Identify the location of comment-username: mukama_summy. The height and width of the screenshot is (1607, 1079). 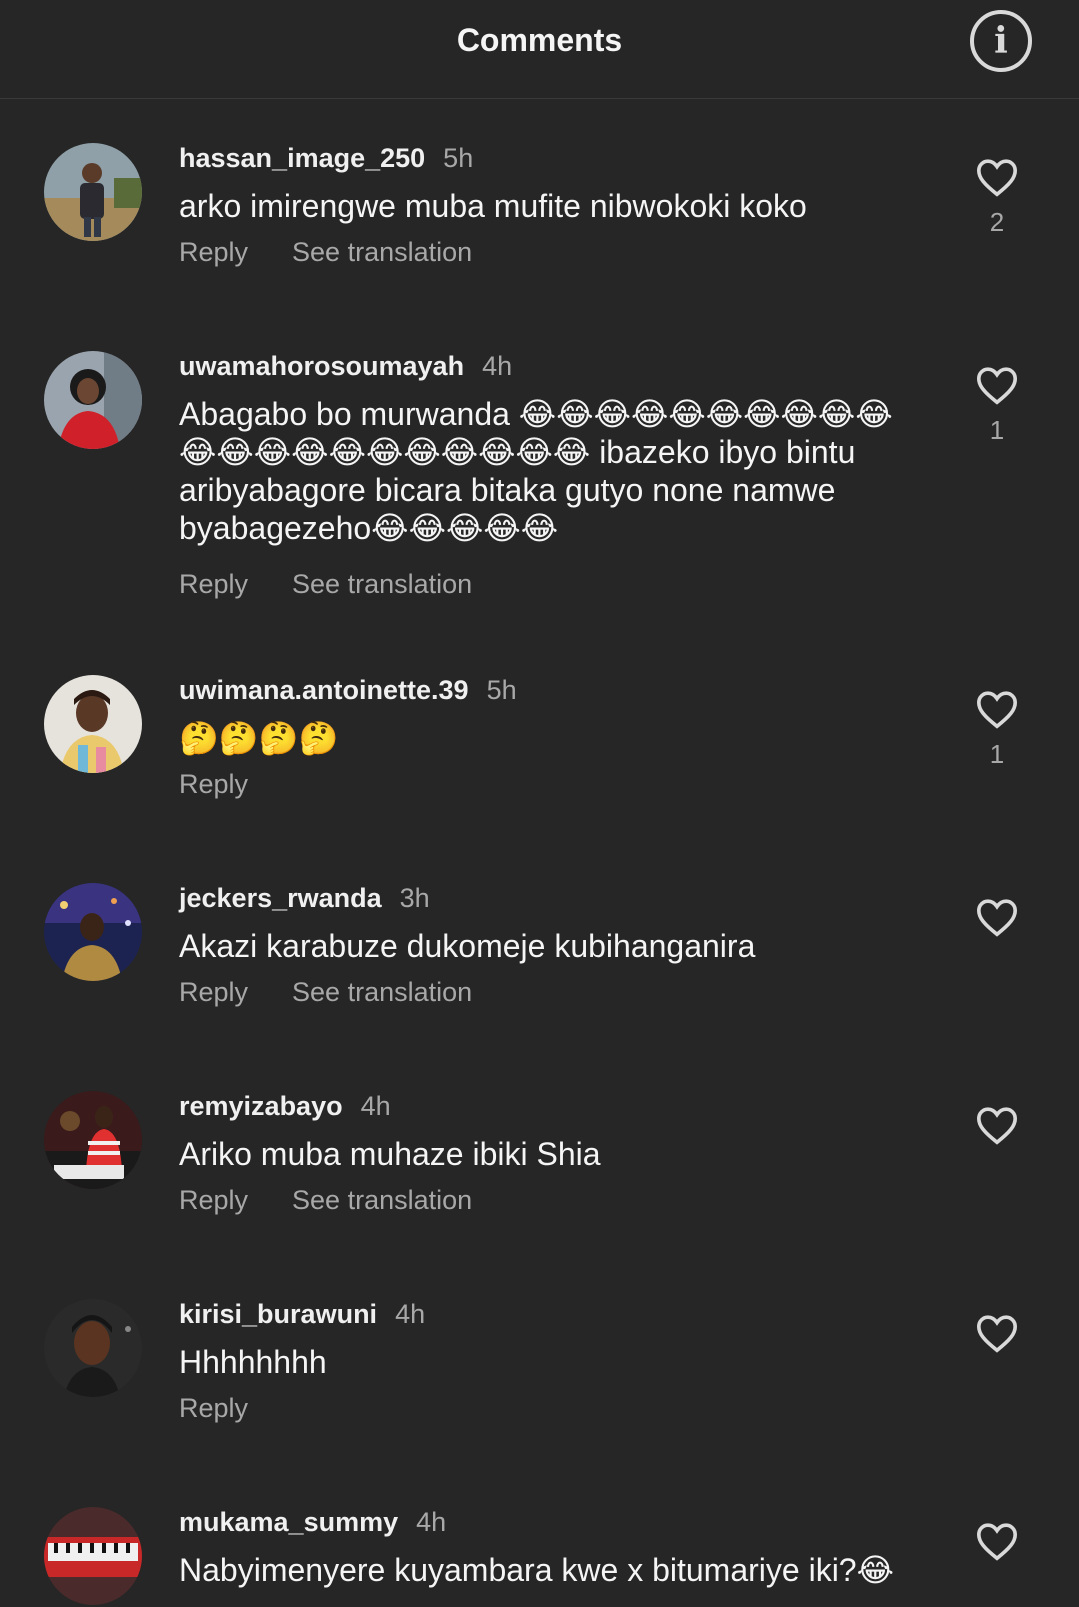
(288, 1522).